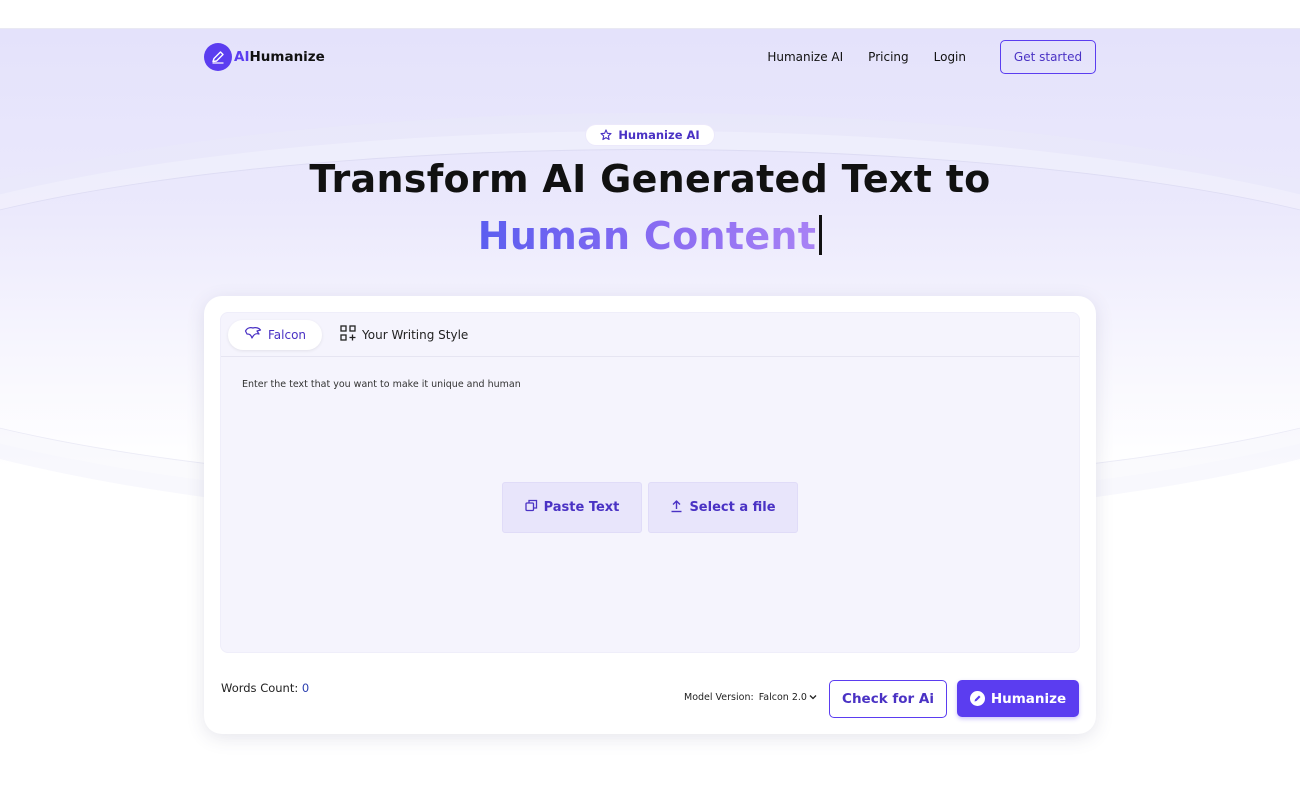 This screenshot has height=788, width=1300. Describe the element at coordinates (950, 57) in the screenshot. I see `nav-link-login: Login` at that location.